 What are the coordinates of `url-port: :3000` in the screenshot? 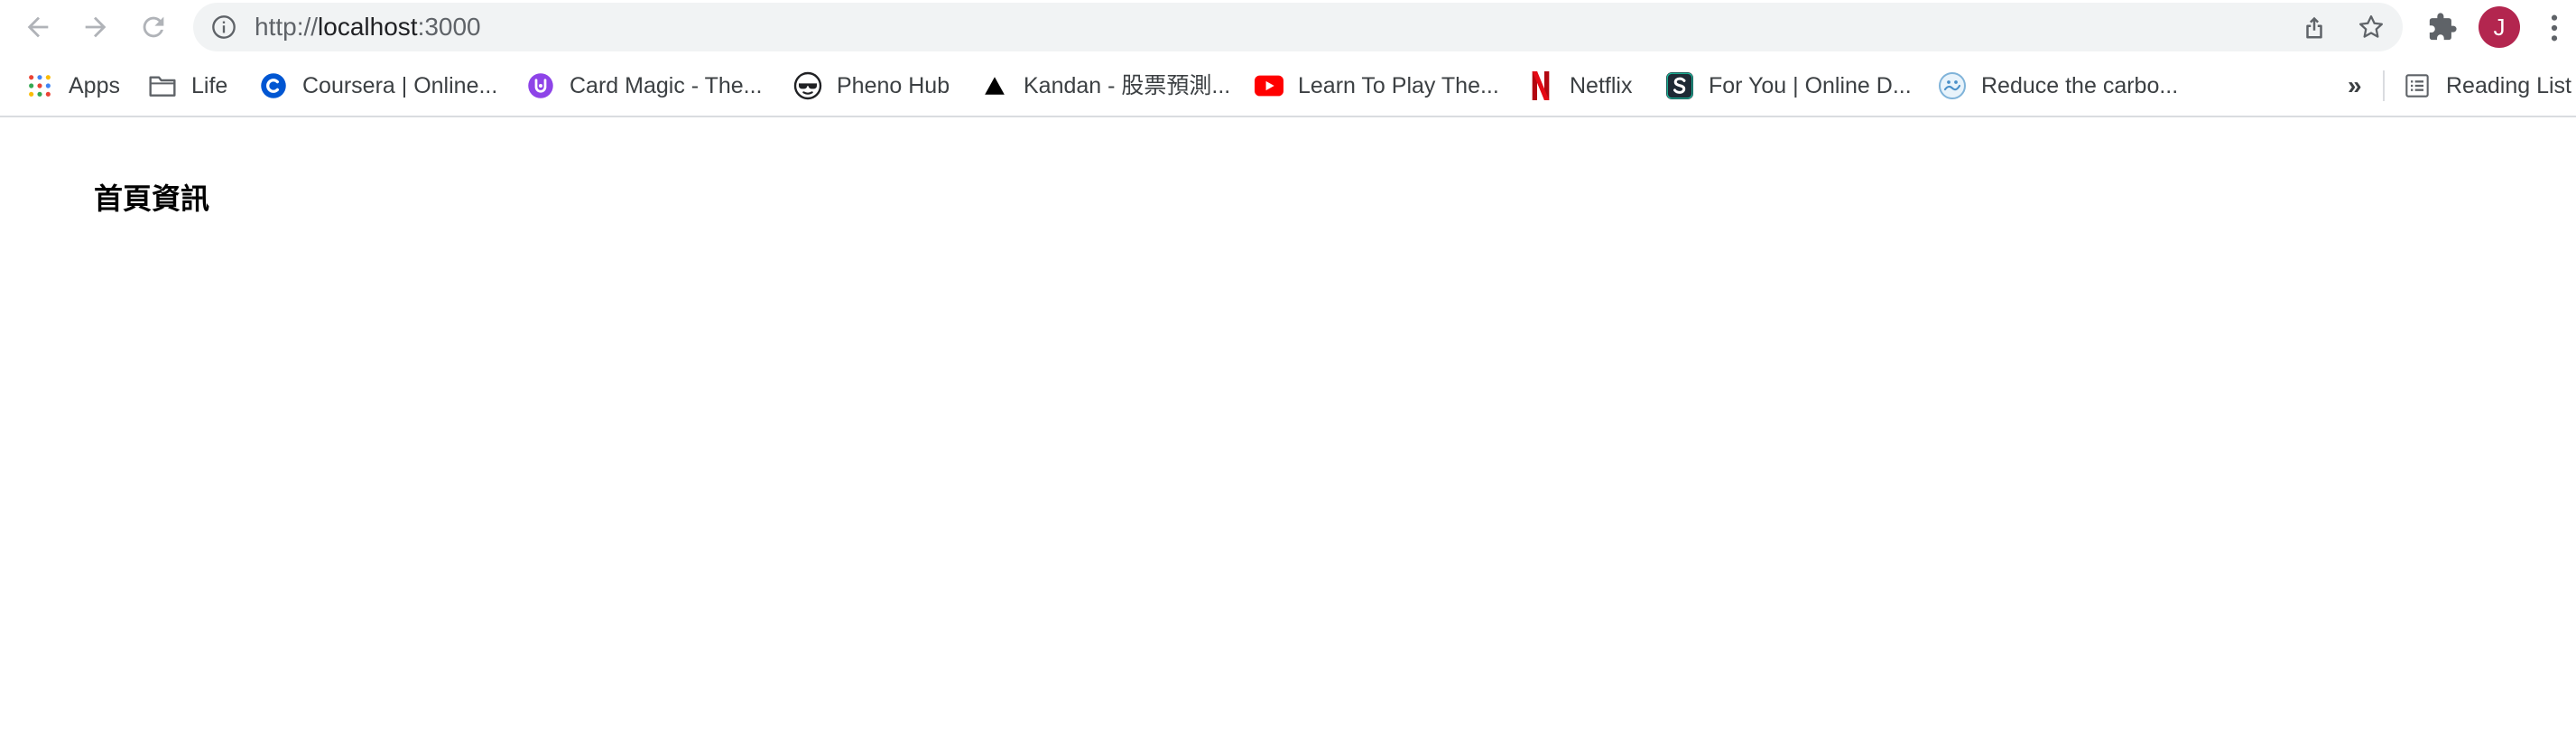 It's located at (449, 27).